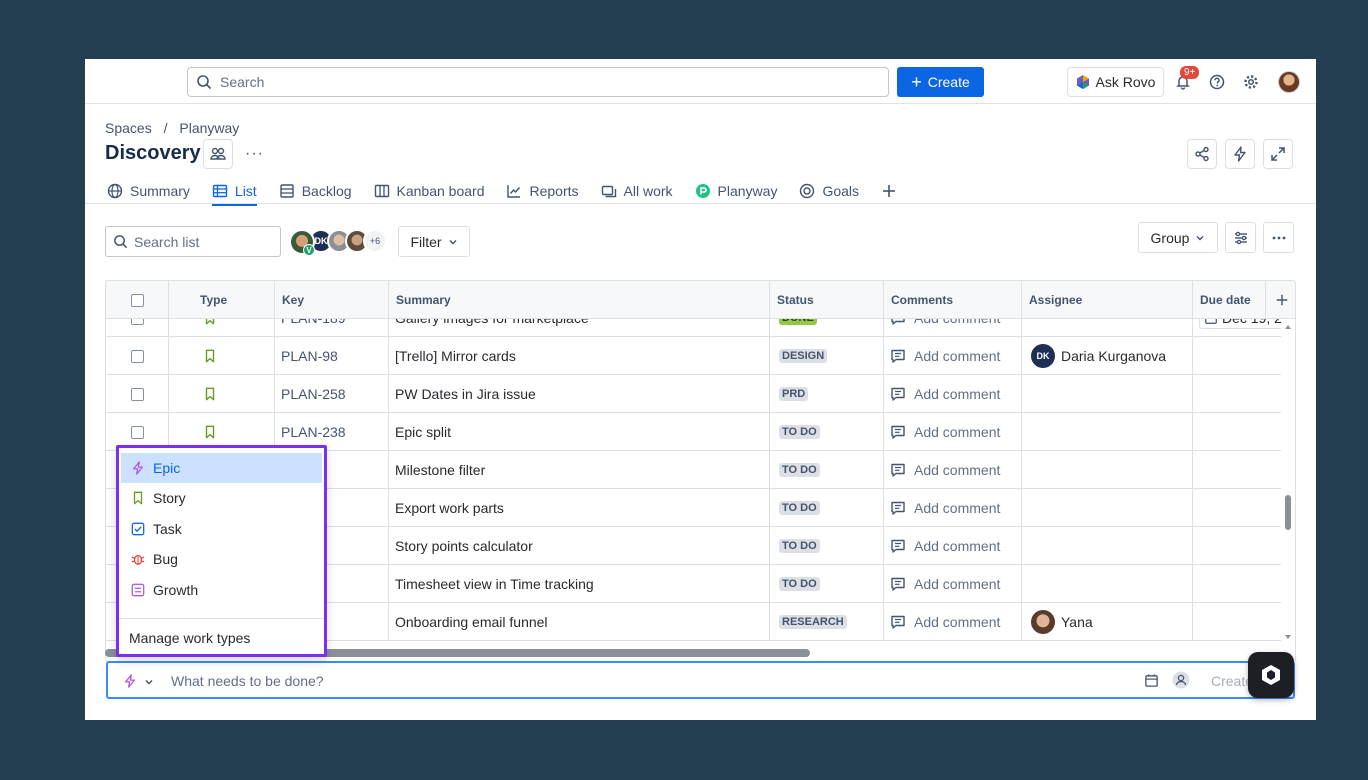 The height and width of the screenshot is (780, 1368). Describe the element at coordinates (578, 622) in the screenshot. I see `summary-cell: Onboarding email funnel` at that location.